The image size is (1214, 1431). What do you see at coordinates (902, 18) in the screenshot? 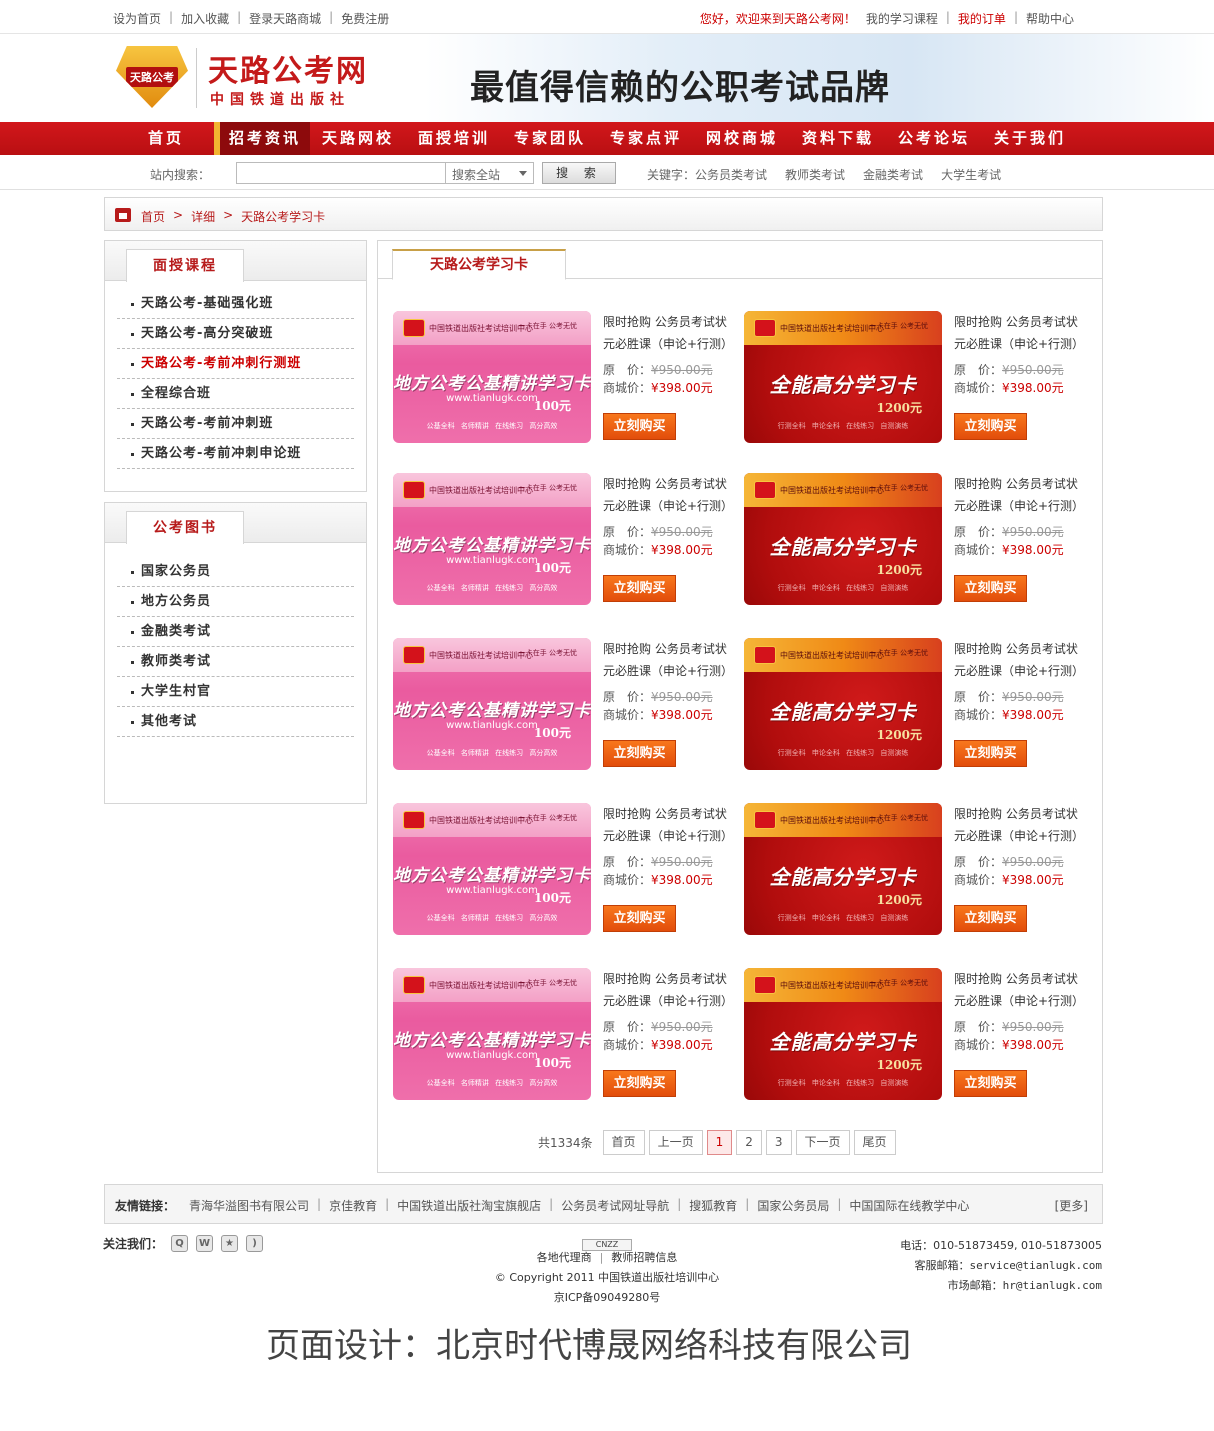
I see `my-courses-link: 我的学习课程` at bounding box center [902, 18].